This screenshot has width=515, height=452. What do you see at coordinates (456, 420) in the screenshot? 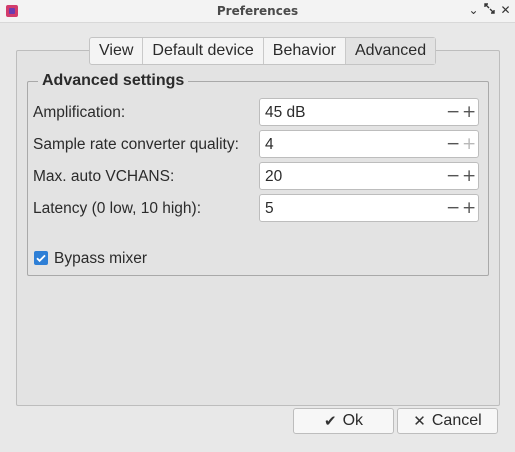
I see `cancel-button-label: Cancel` at bounding box center [456, 420].